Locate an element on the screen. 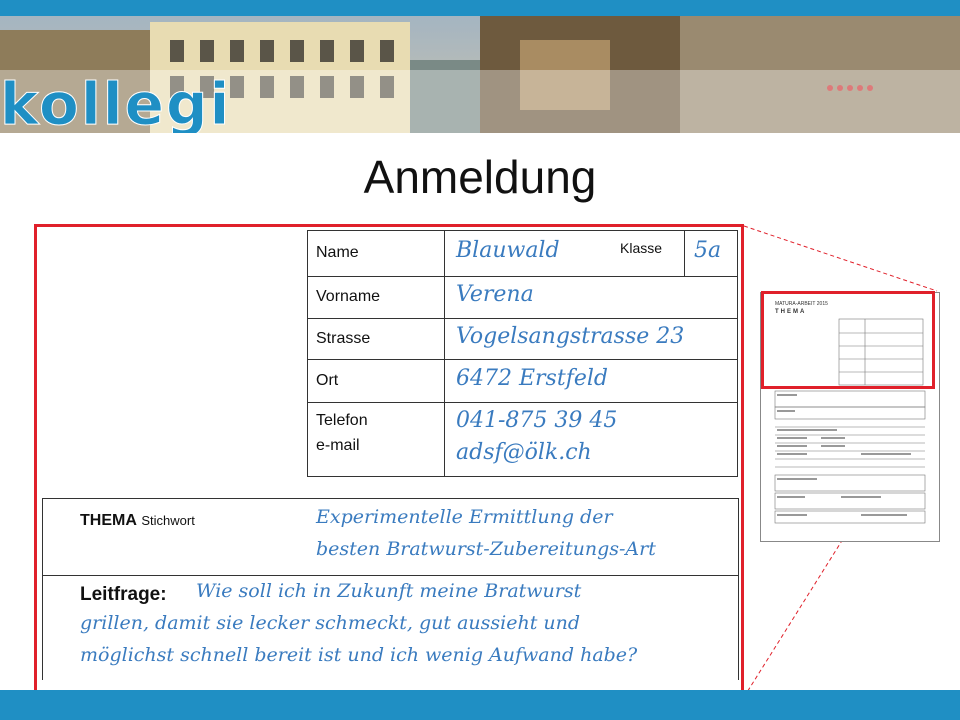 This screenshot has width=960, height=720. thumbnail-highlight-frame is located at coordinates (848, 340).